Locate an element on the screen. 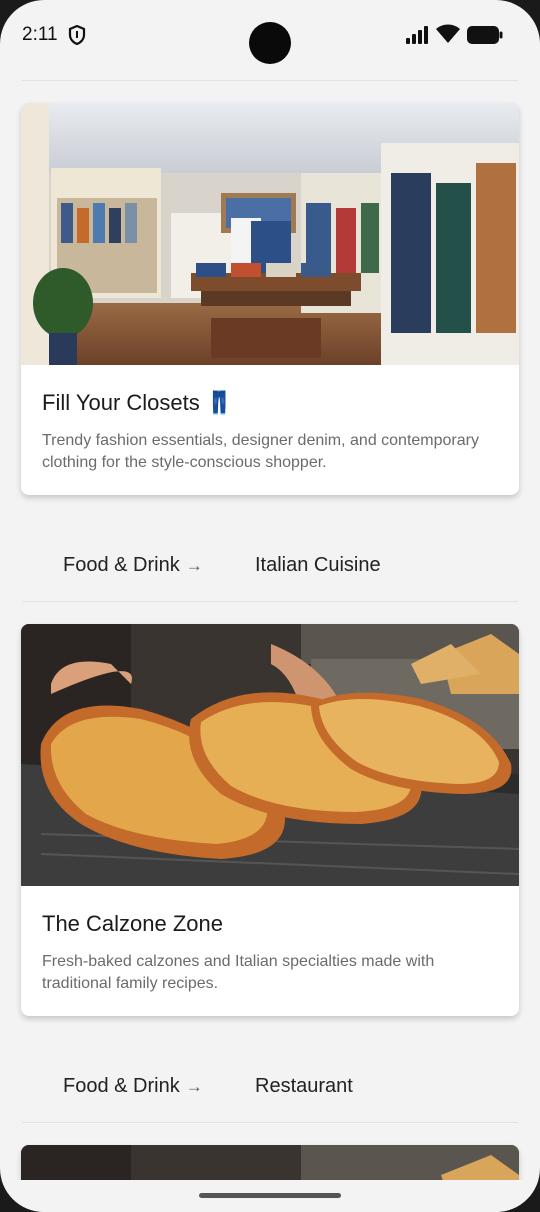 The image size is (540, 1212). wifi-icon is located at coordinates (448, 33).